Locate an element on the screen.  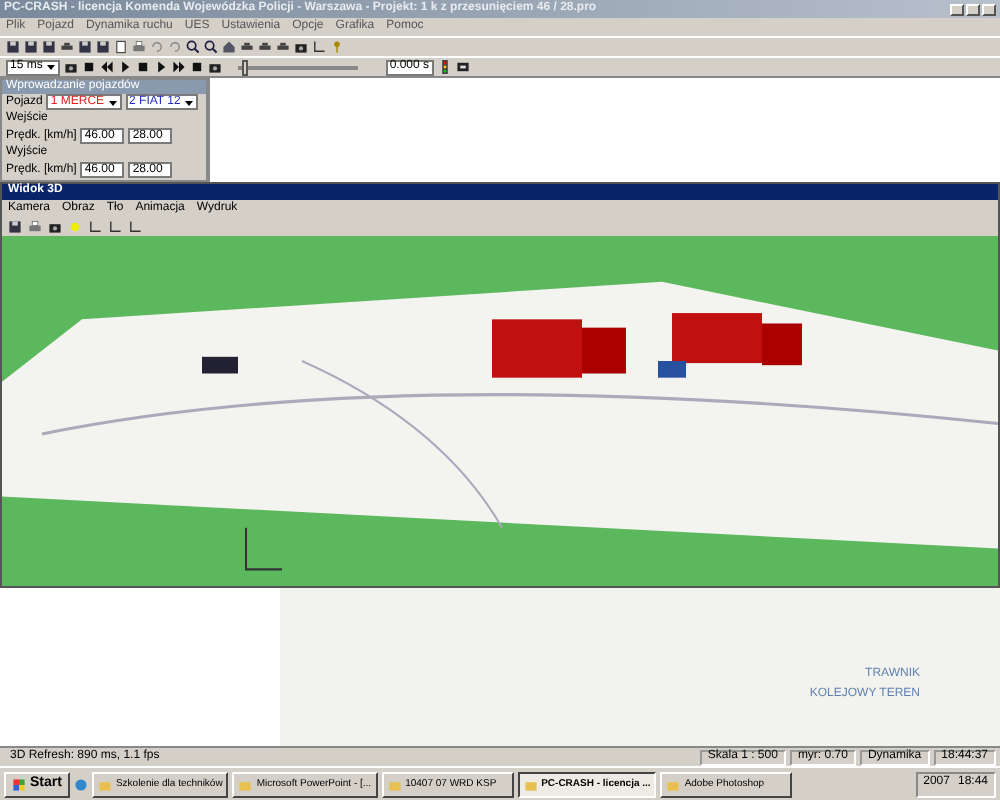
axis-icon is located at coordinates (319, 47).